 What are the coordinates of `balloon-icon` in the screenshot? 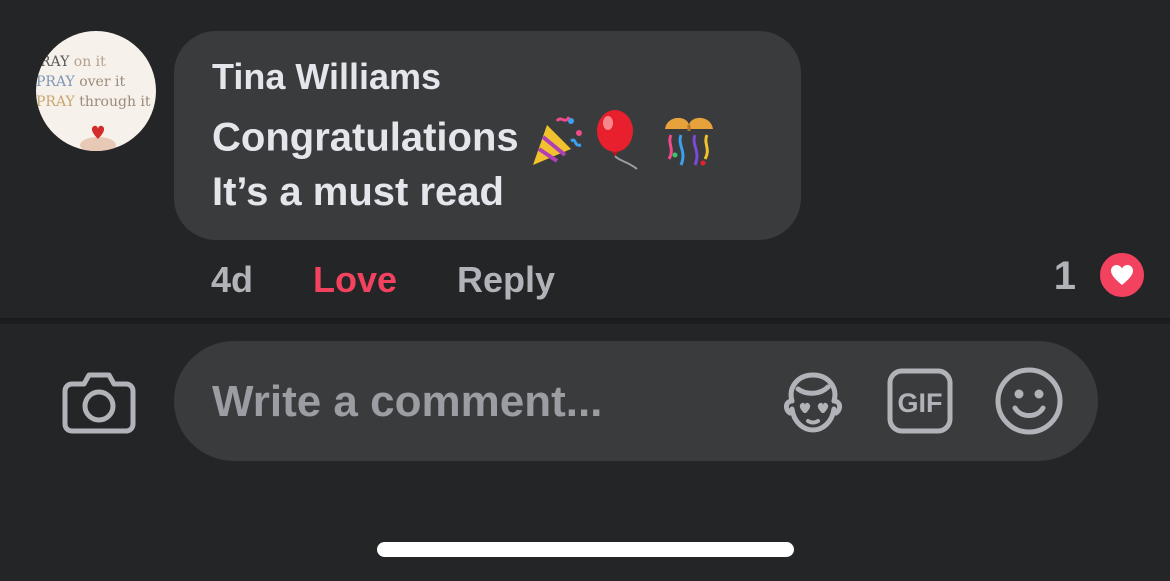 It's located at (617, 140).